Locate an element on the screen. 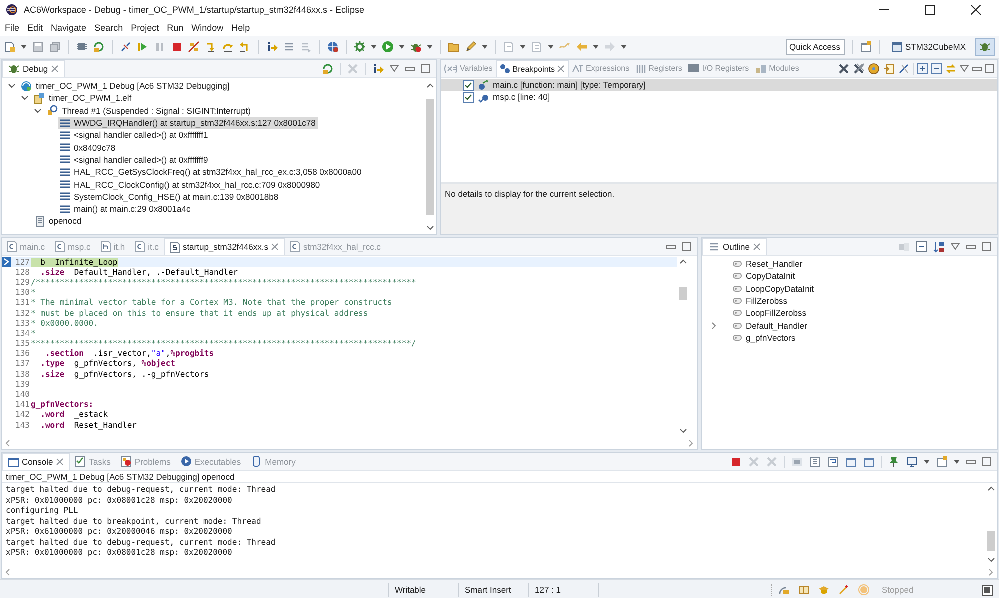 This screenshot has height=598, width=999. view-tab: Breakpoints is located at coordinates (533, 68).